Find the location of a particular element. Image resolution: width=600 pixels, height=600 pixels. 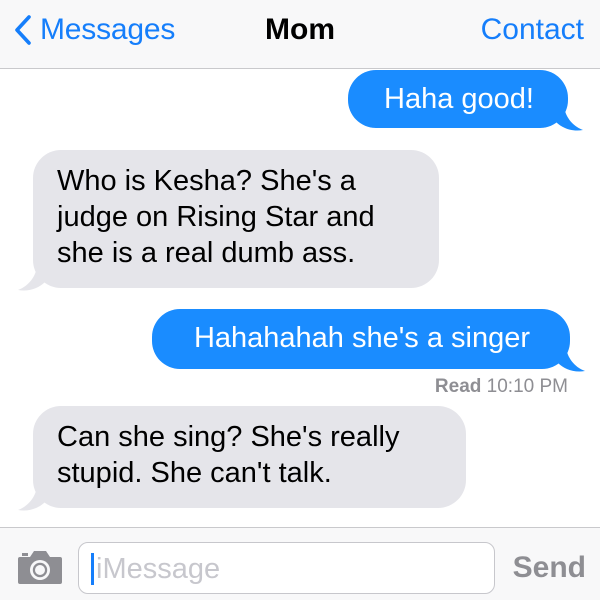

message-text-line: she is a real dumb ass. is located at coordinates (206, 253).